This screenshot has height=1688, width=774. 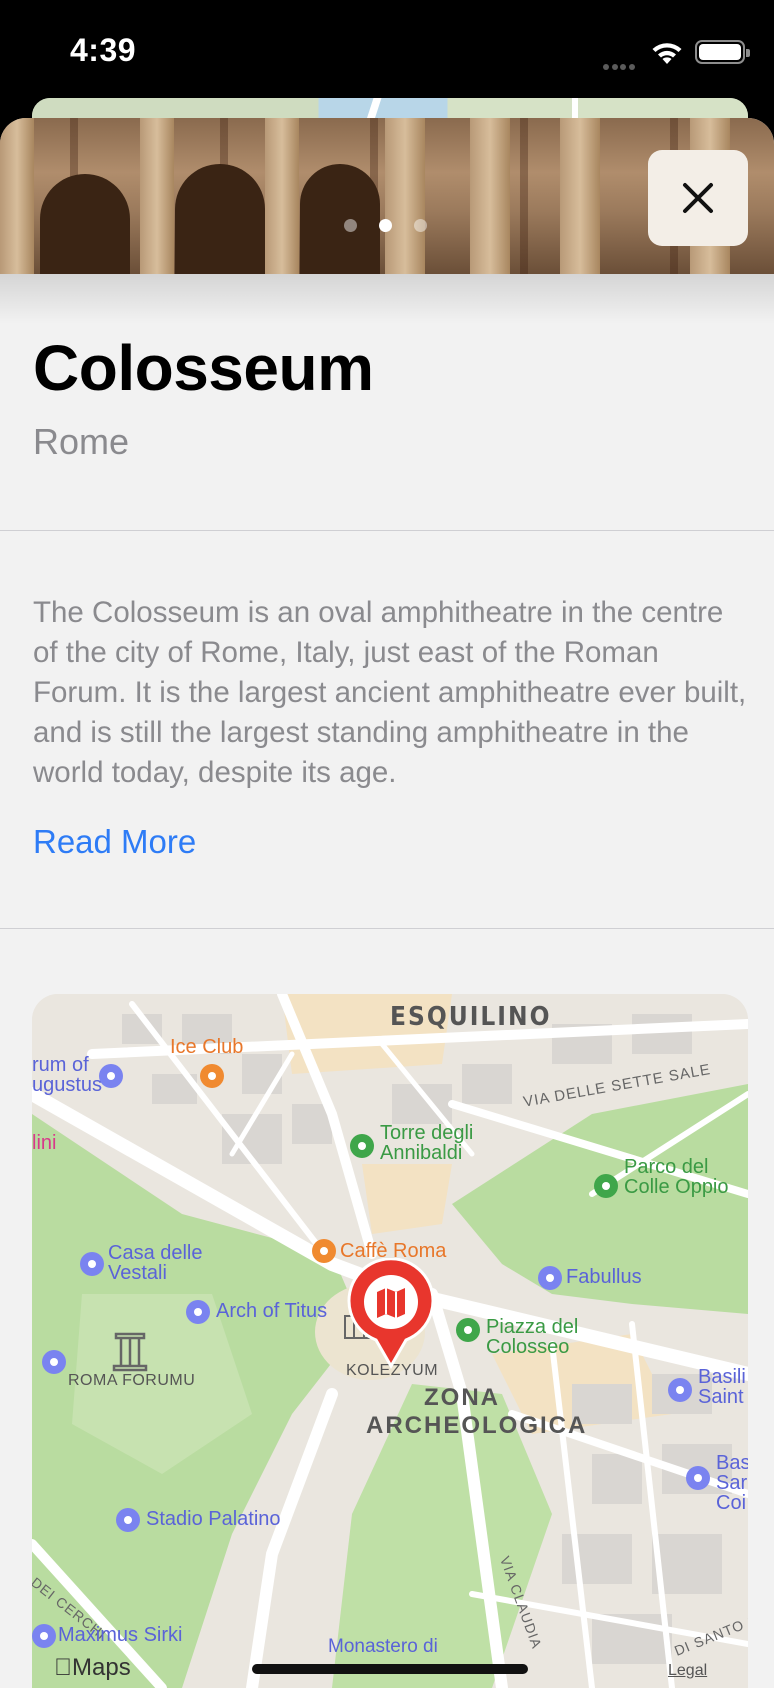 What do you see at coordinates (67, 1085) in the screenshot?
I see `map-label-forum-augustus: ugustus` at bounding box center [67, 1085].